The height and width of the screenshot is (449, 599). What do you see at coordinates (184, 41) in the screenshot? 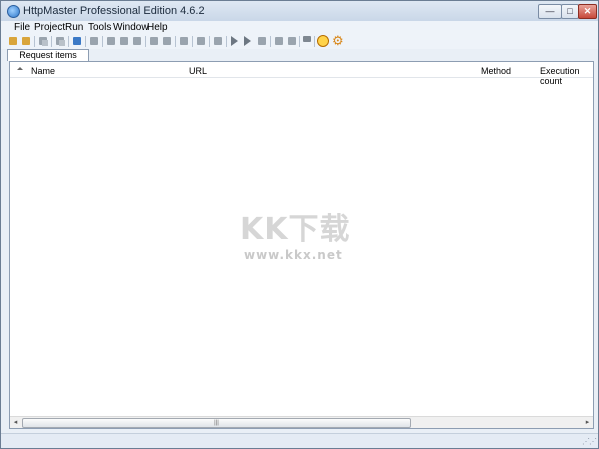
I see `outdent-icon` at bounding box center [184, 41].